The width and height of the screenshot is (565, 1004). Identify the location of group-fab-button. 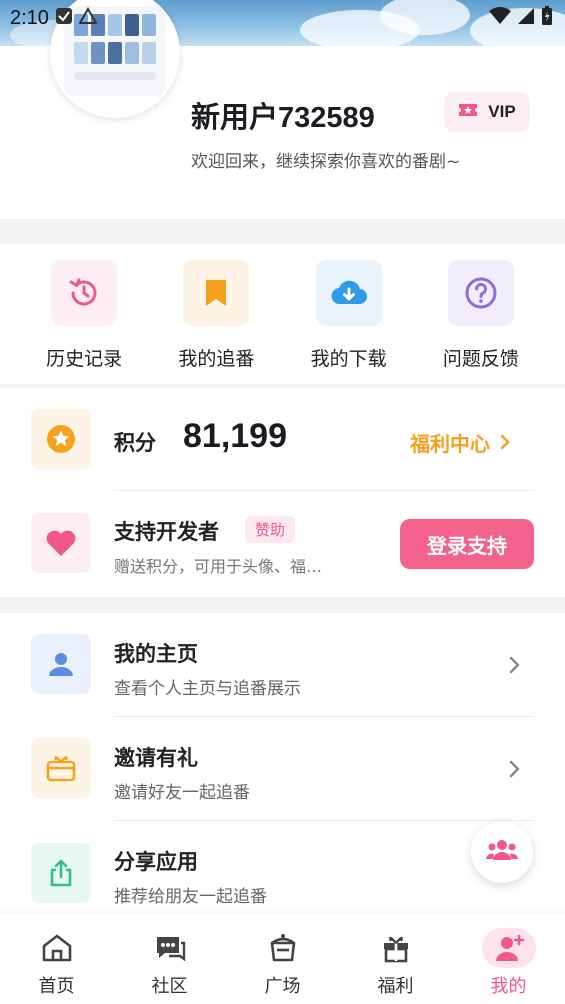
(502, 852).